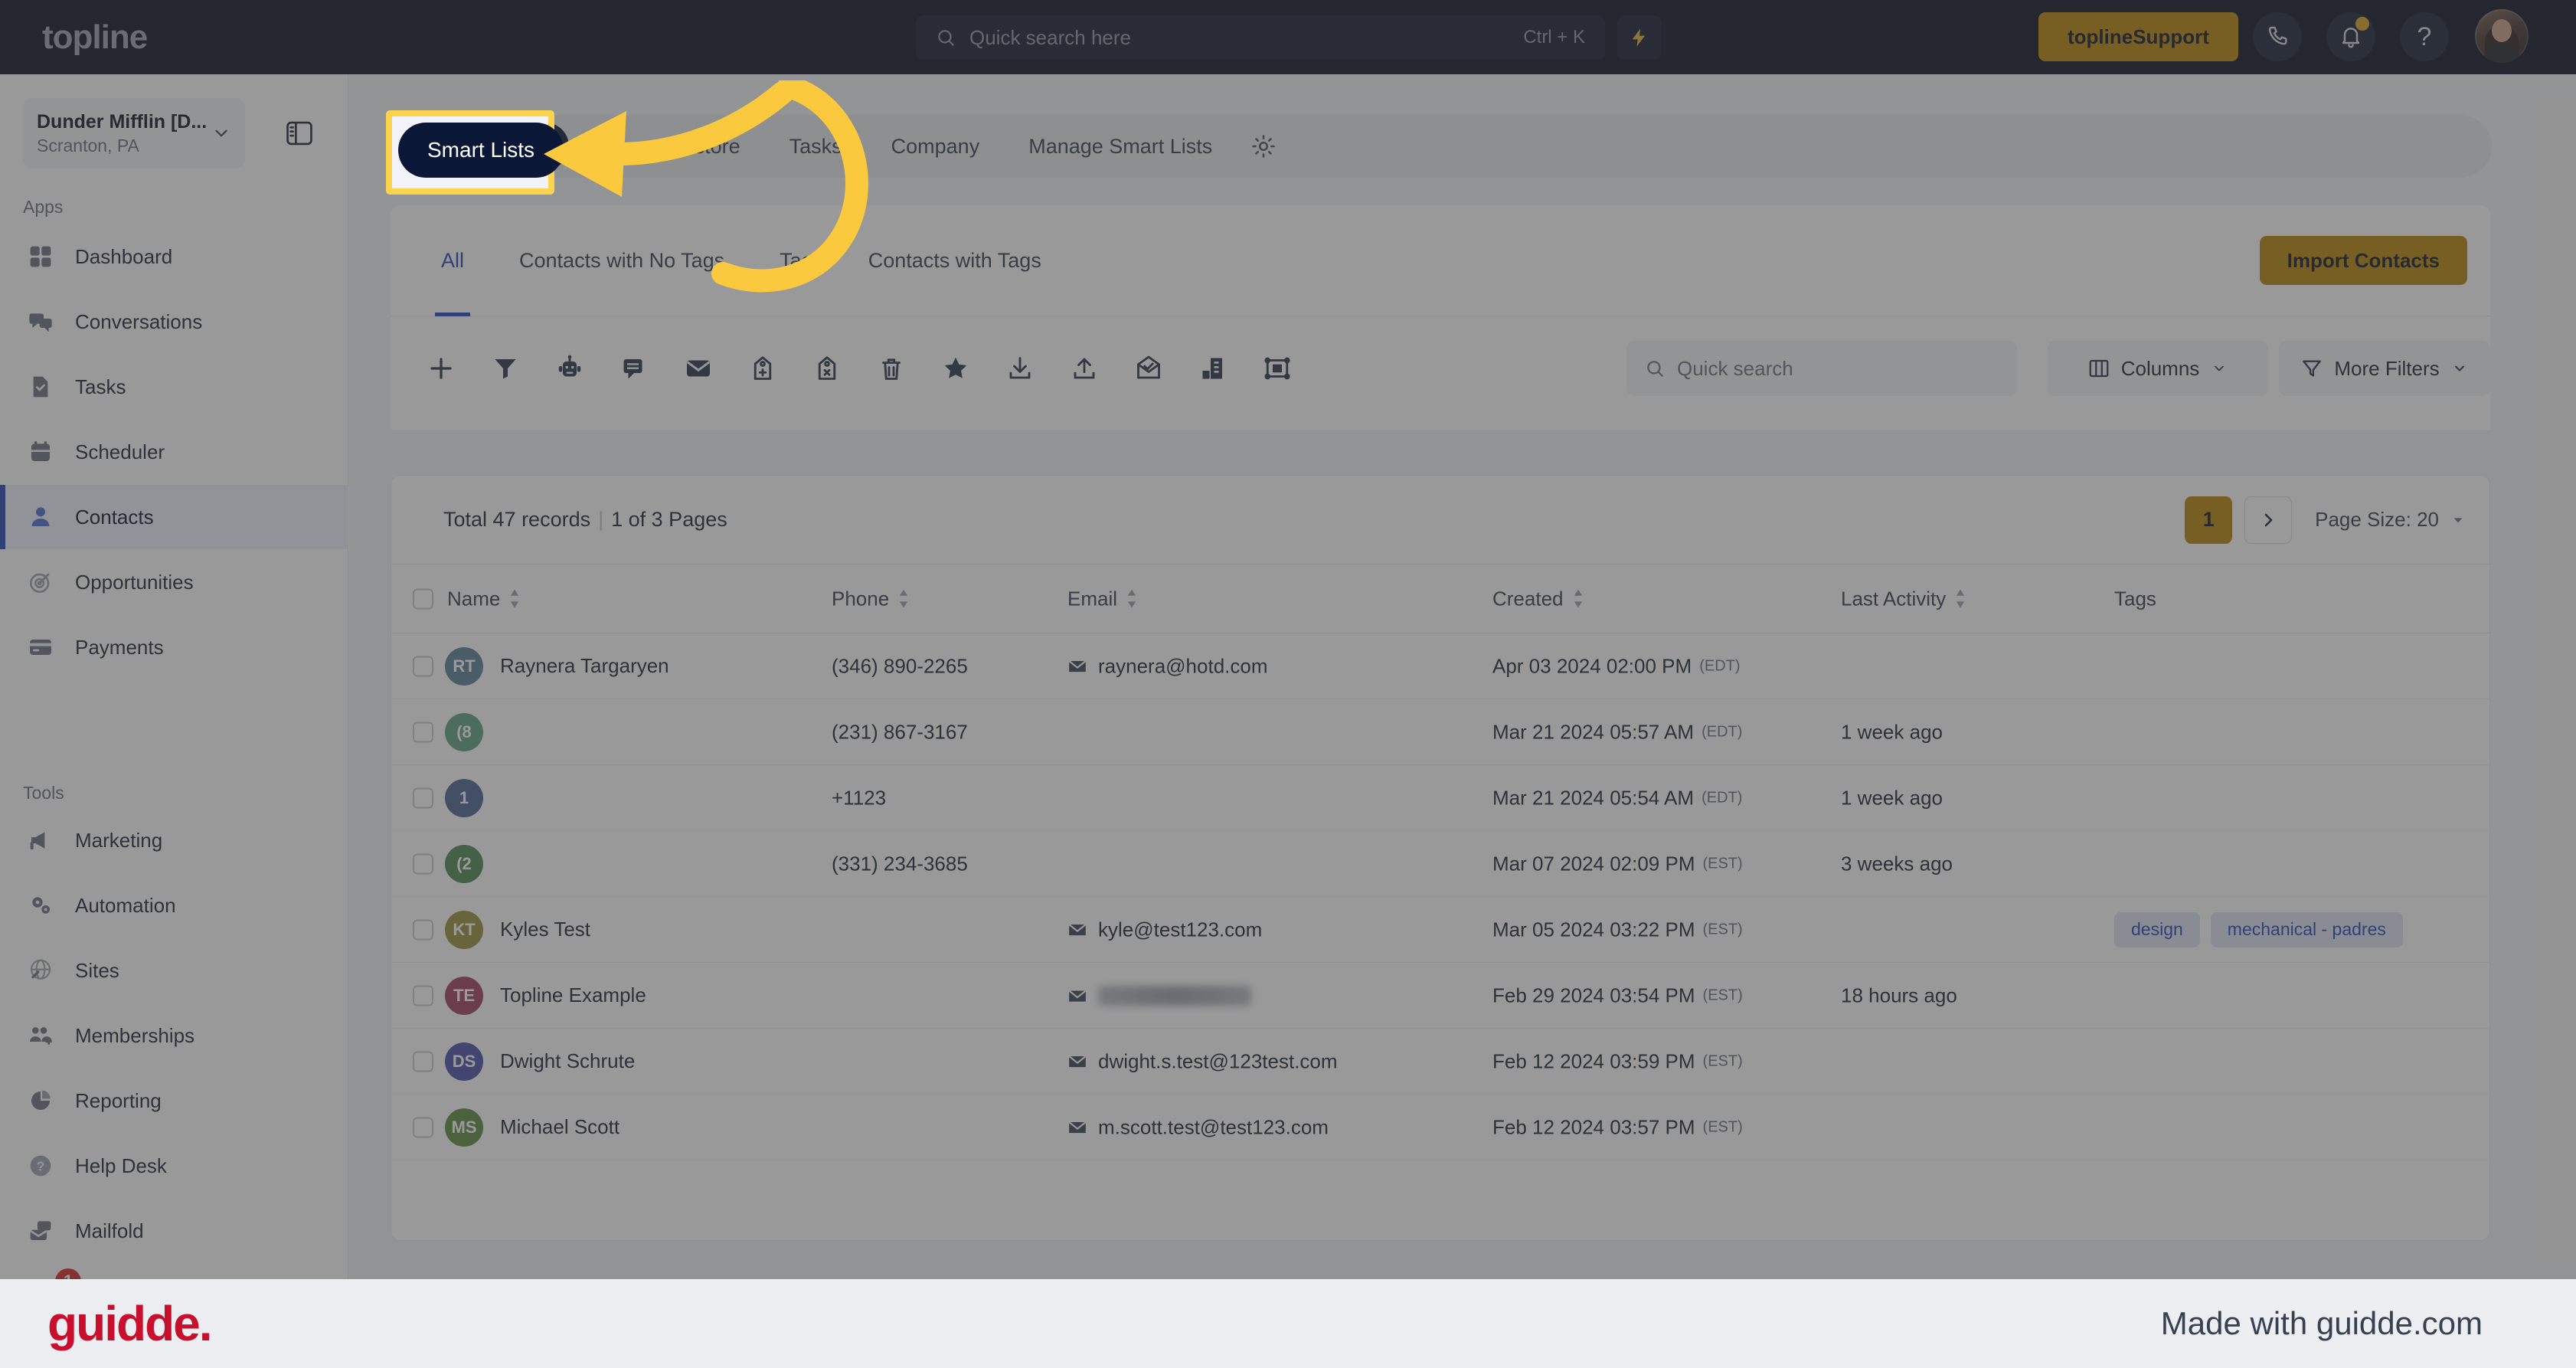  I want to click on export-icon, so click(1084, 368).